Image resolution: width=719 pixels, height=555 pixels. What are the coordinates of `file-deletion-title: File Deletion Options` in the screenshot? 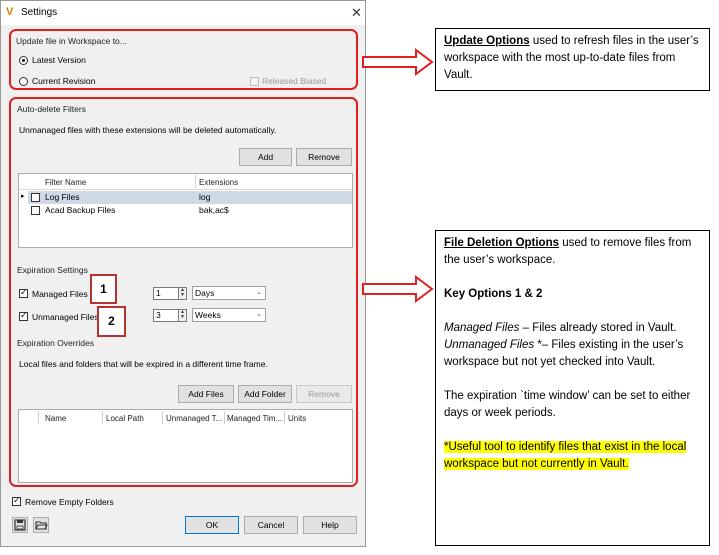 It's located at (502, 243).